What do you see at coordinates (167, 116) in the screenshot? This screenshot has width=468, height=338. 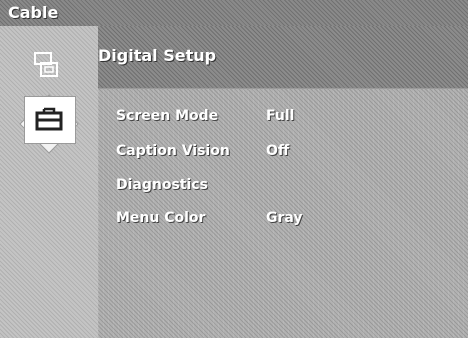 I see `menu-item-label: Screen Mode` at bounding box center [167, 116].